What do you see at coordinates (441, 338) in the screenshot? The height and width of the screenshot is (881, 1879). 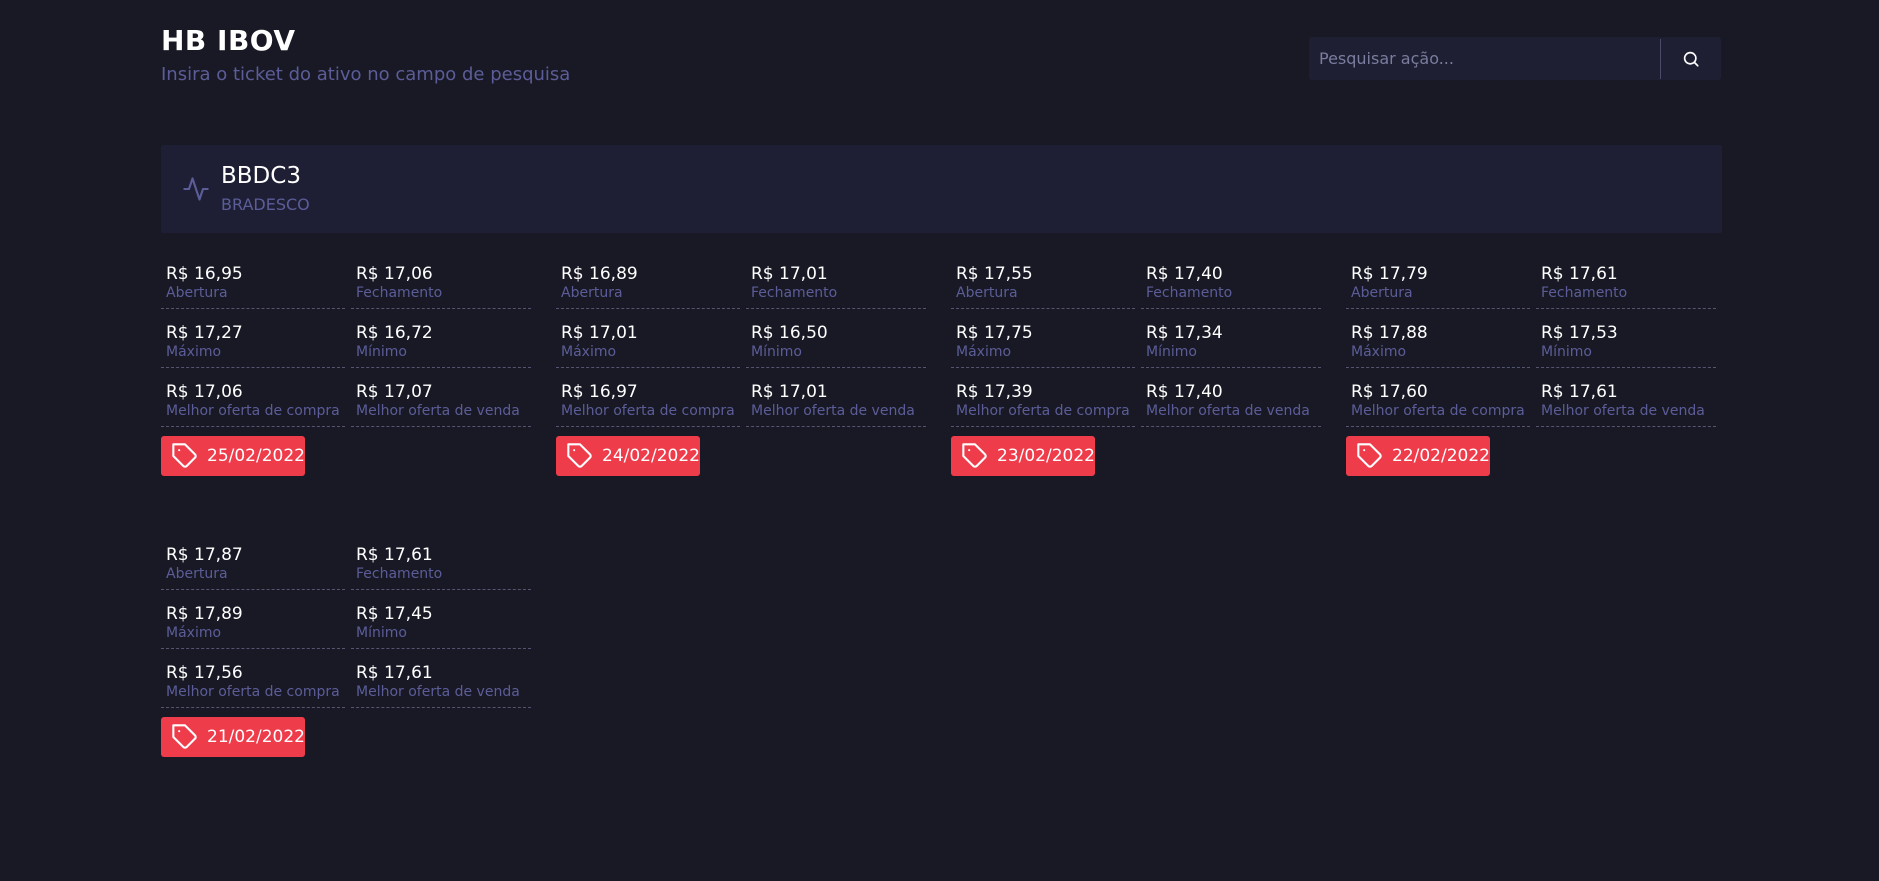 I see `low-price: R$ 16,72 Mínimo` at bounding box center [441, 338].